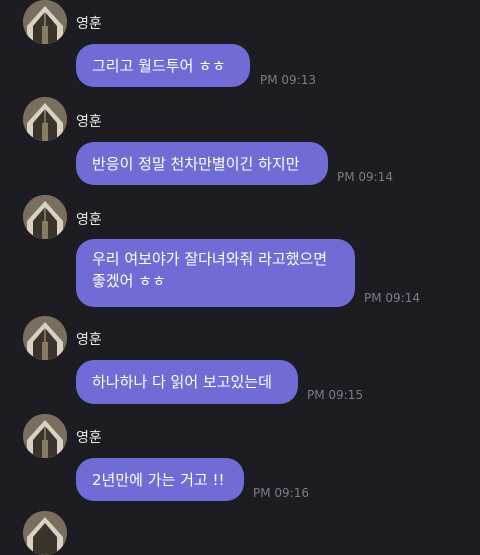 This screenshot has width=480, height=555. Describe the element at coordinates (281, 493) in the screenshot. I see `message-timestamp: PM 09:16` at that location.